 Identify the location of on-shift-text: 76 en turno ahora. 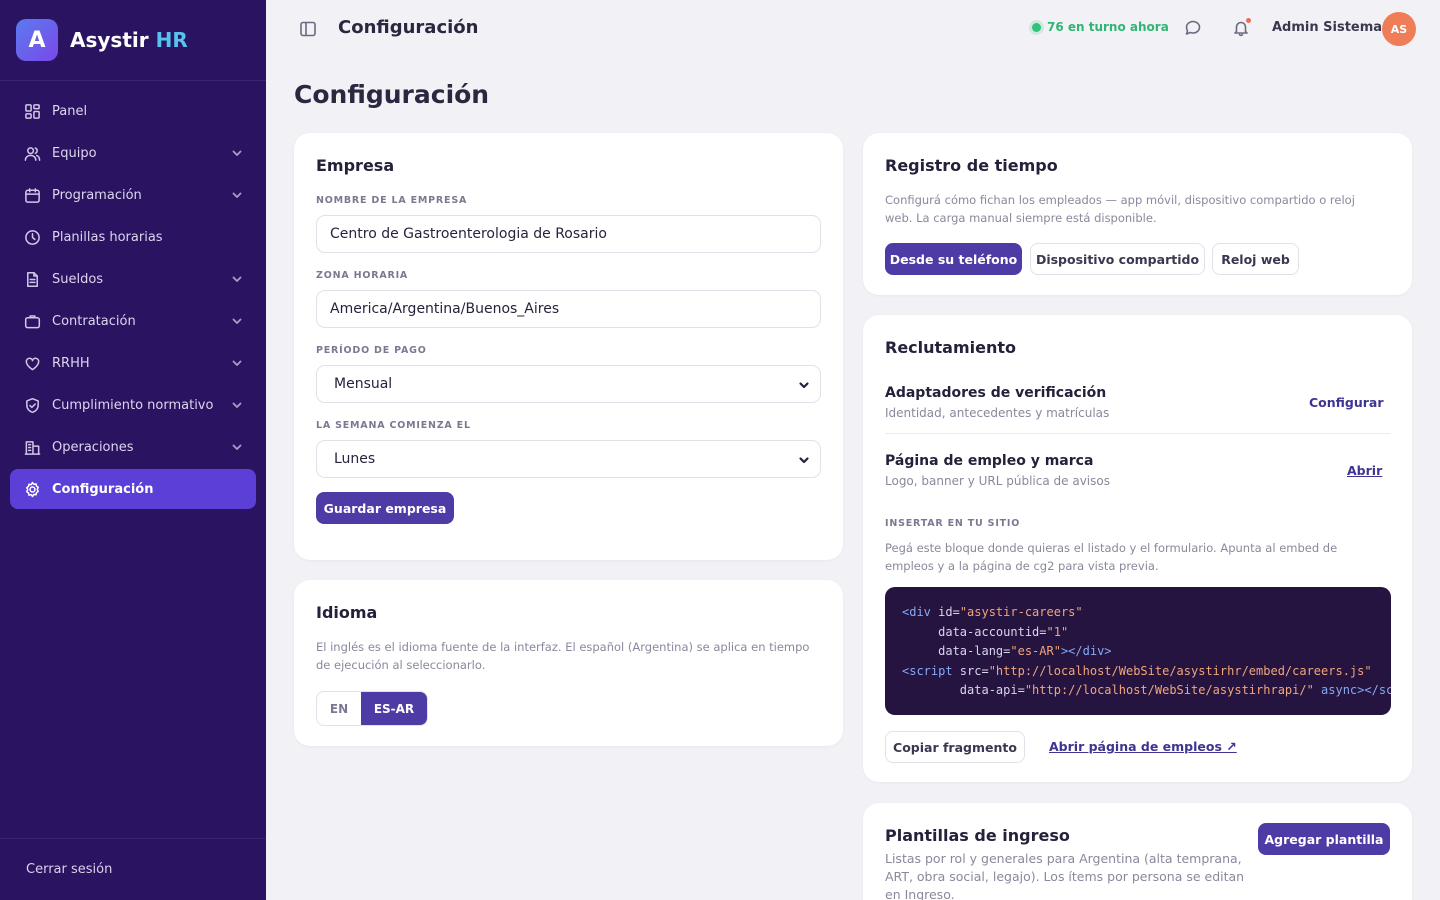
(1108, 27).